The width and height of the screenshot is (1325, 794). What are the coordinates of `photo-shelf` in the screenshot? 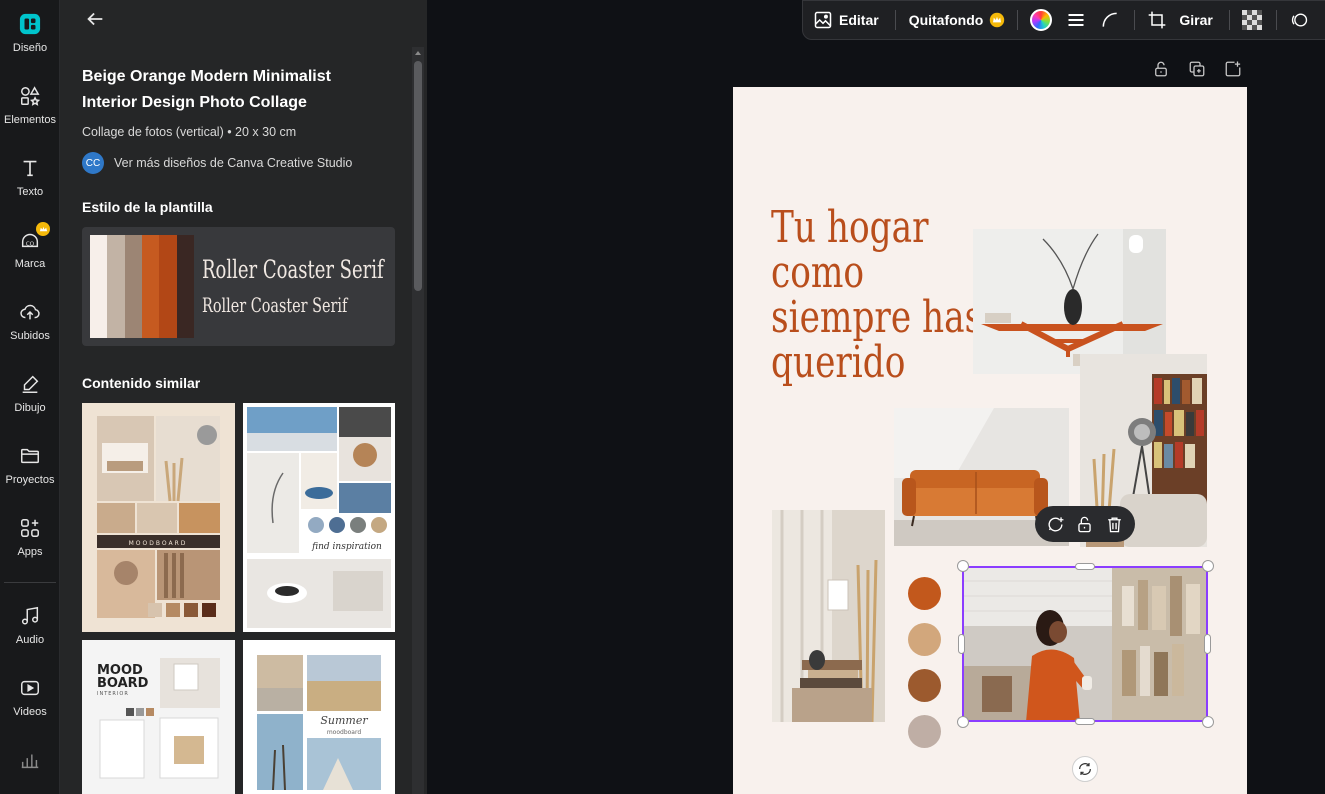 It's located at (1069, 301).